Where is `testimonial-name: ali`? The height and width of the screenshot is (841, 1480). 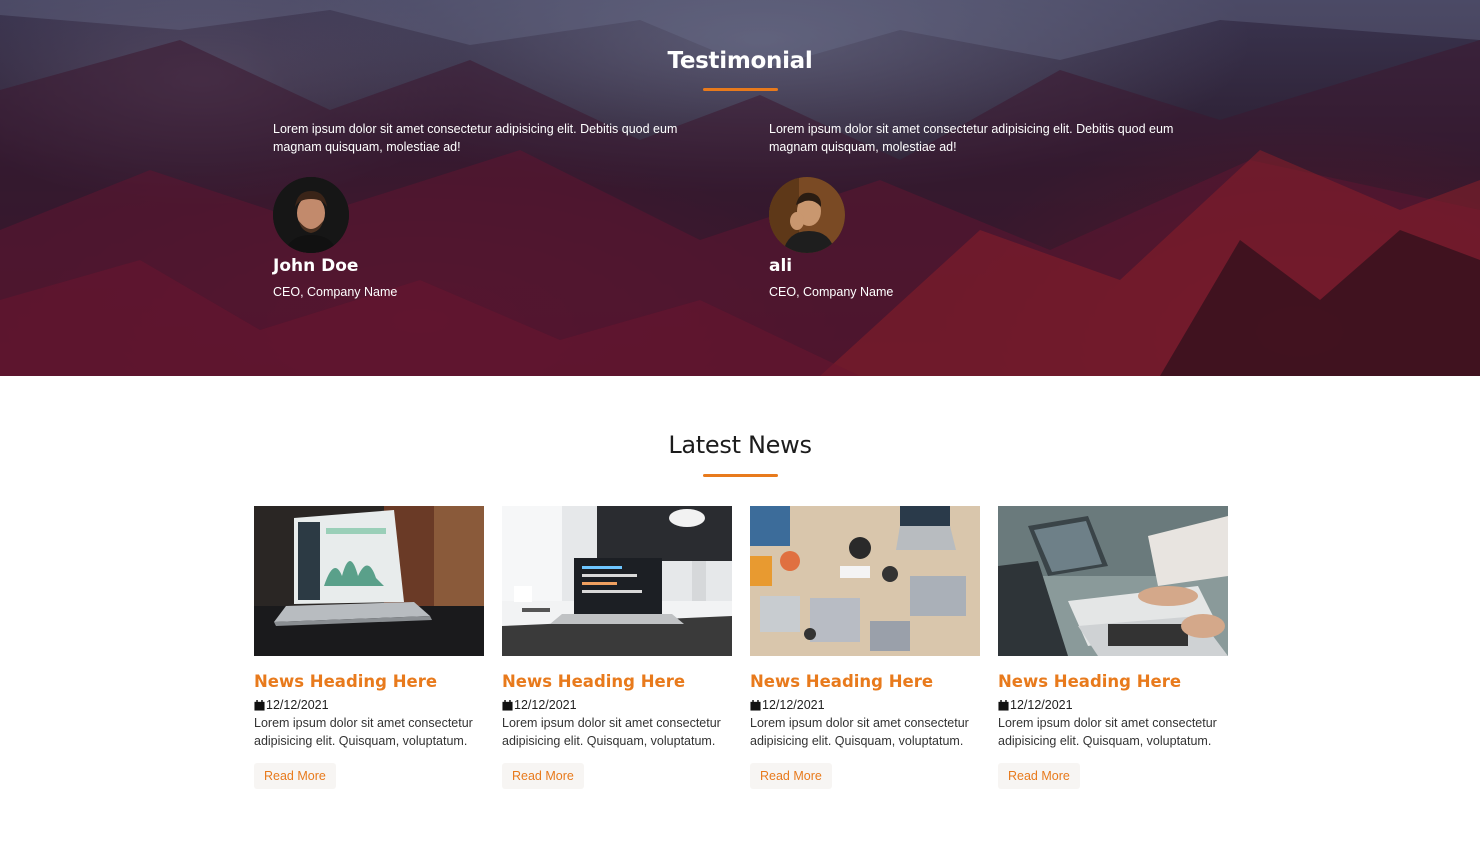
testimonial-name: ali is located at coordinates (781, 266).